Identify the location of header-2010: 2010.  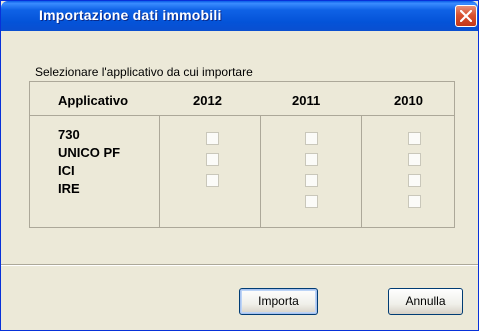
(408, 100).